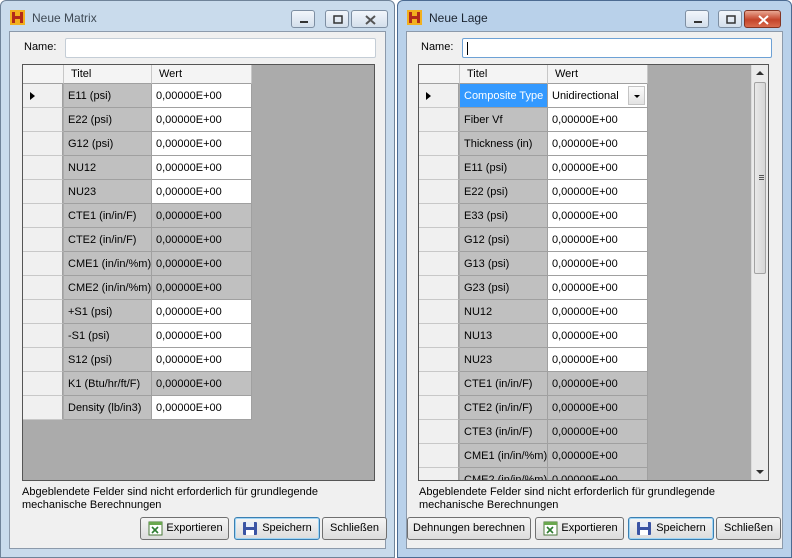  Describe the element at coordinates (504, 336) in the screenshot. I see `title-cell: NU13` at that location.